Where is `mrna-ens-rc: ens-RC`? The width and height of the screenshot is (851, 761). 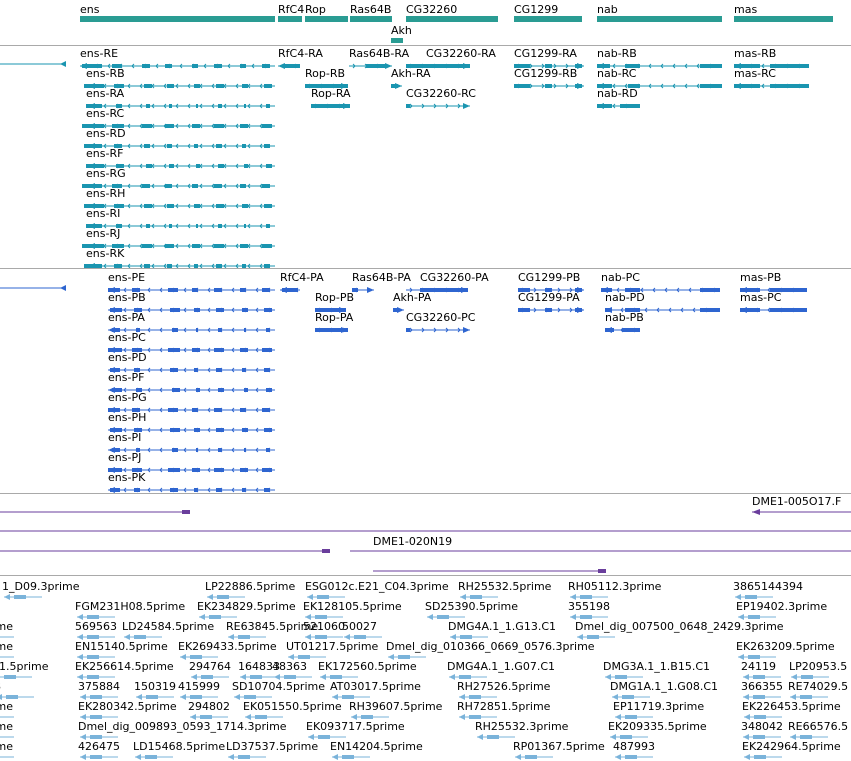 mrna-ens-rc: ens-RC is located at coordinates (178, 118).